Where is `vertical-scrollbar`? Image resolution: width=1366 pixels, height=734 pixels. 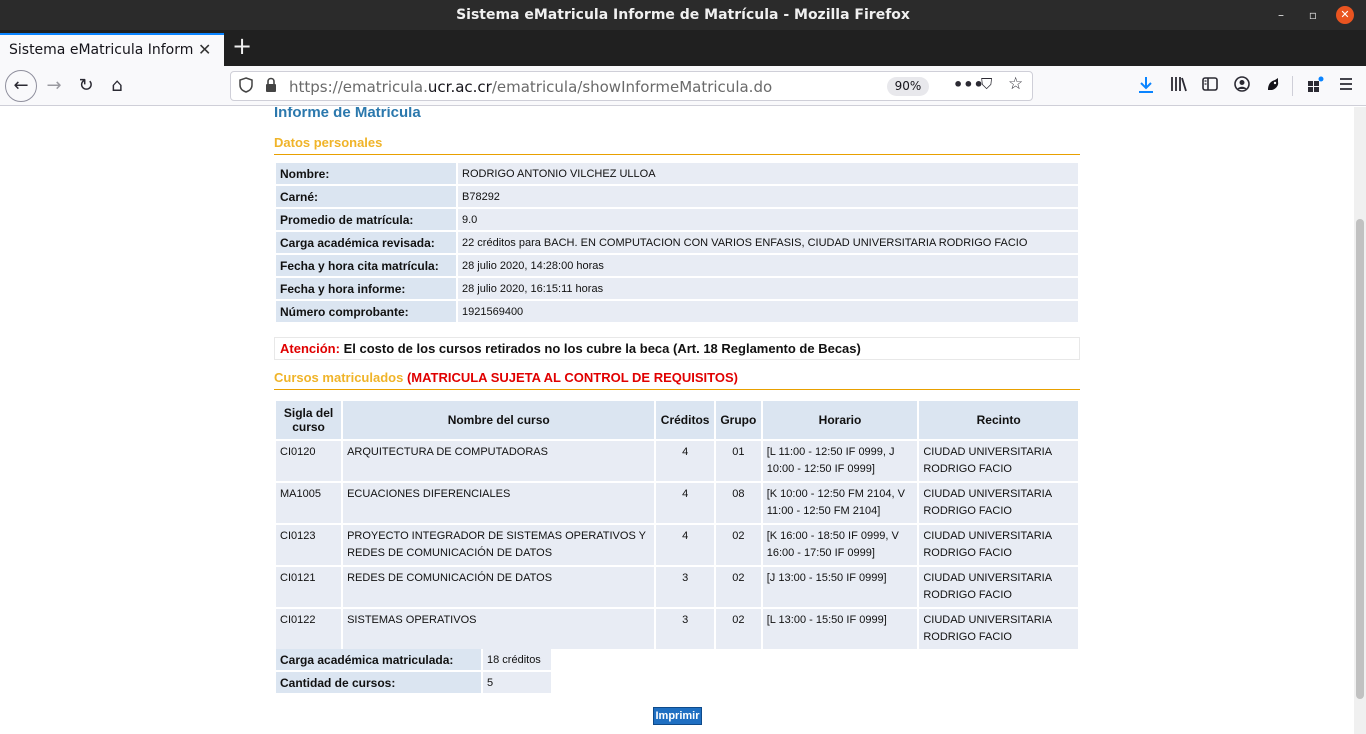 vertical-scrollbar is located at coordinates (1360, 420).